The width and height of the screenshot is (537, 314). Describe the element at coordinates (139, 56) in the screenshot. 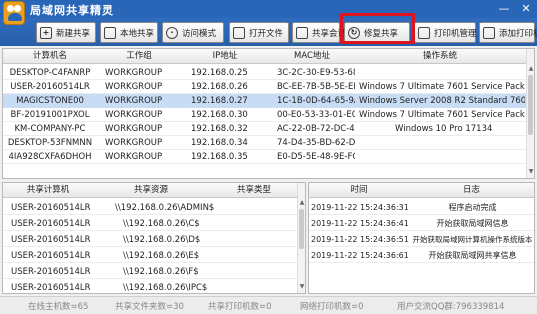

I see `col-header-workgroup: 工作组` at that location.